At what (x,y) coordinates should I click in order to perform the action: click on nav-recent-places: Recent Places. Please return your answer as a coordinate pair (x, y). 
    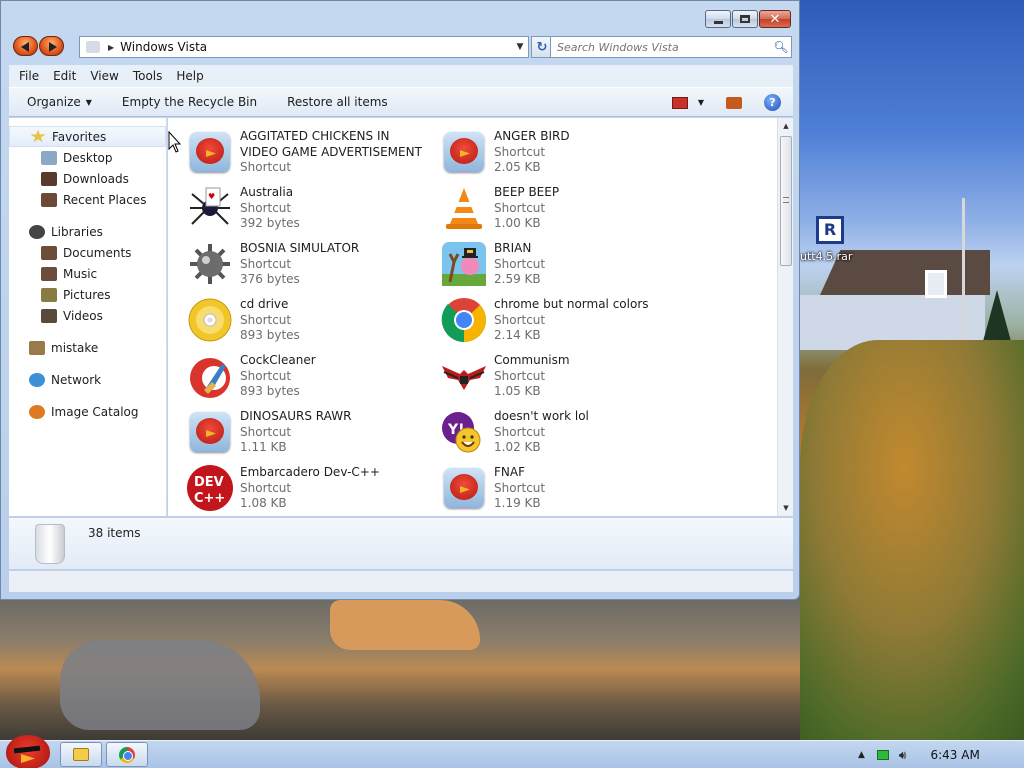
    Looking at the image, I should click on (87, 199).